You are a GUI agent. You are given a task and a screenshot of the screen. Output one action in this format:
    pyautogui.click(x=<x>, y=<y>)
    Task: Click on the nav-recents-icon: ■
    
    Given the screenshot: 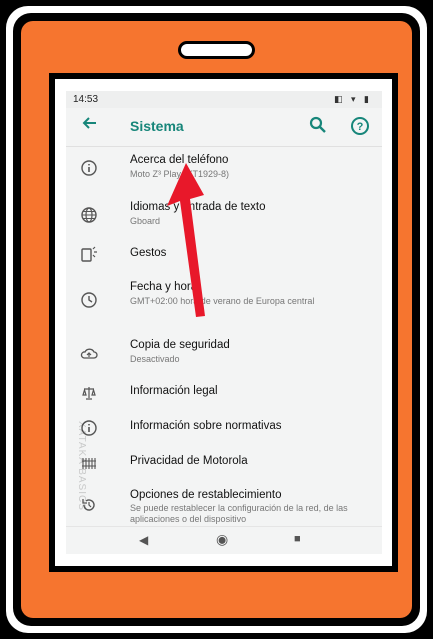 What is the action you would take?
    pyautogui.click(x=297, y=539)
    